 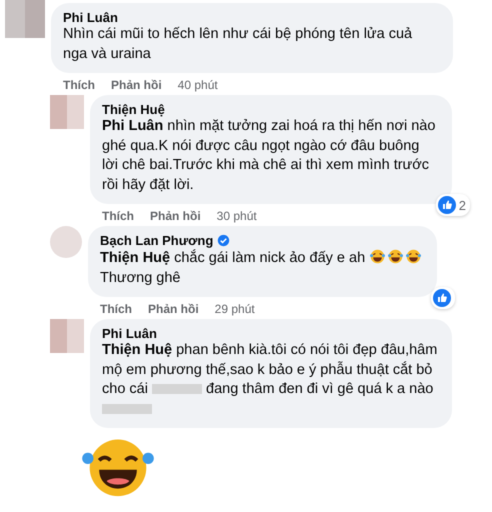 I want to click on like-reaction, so click(x=443, y=298).